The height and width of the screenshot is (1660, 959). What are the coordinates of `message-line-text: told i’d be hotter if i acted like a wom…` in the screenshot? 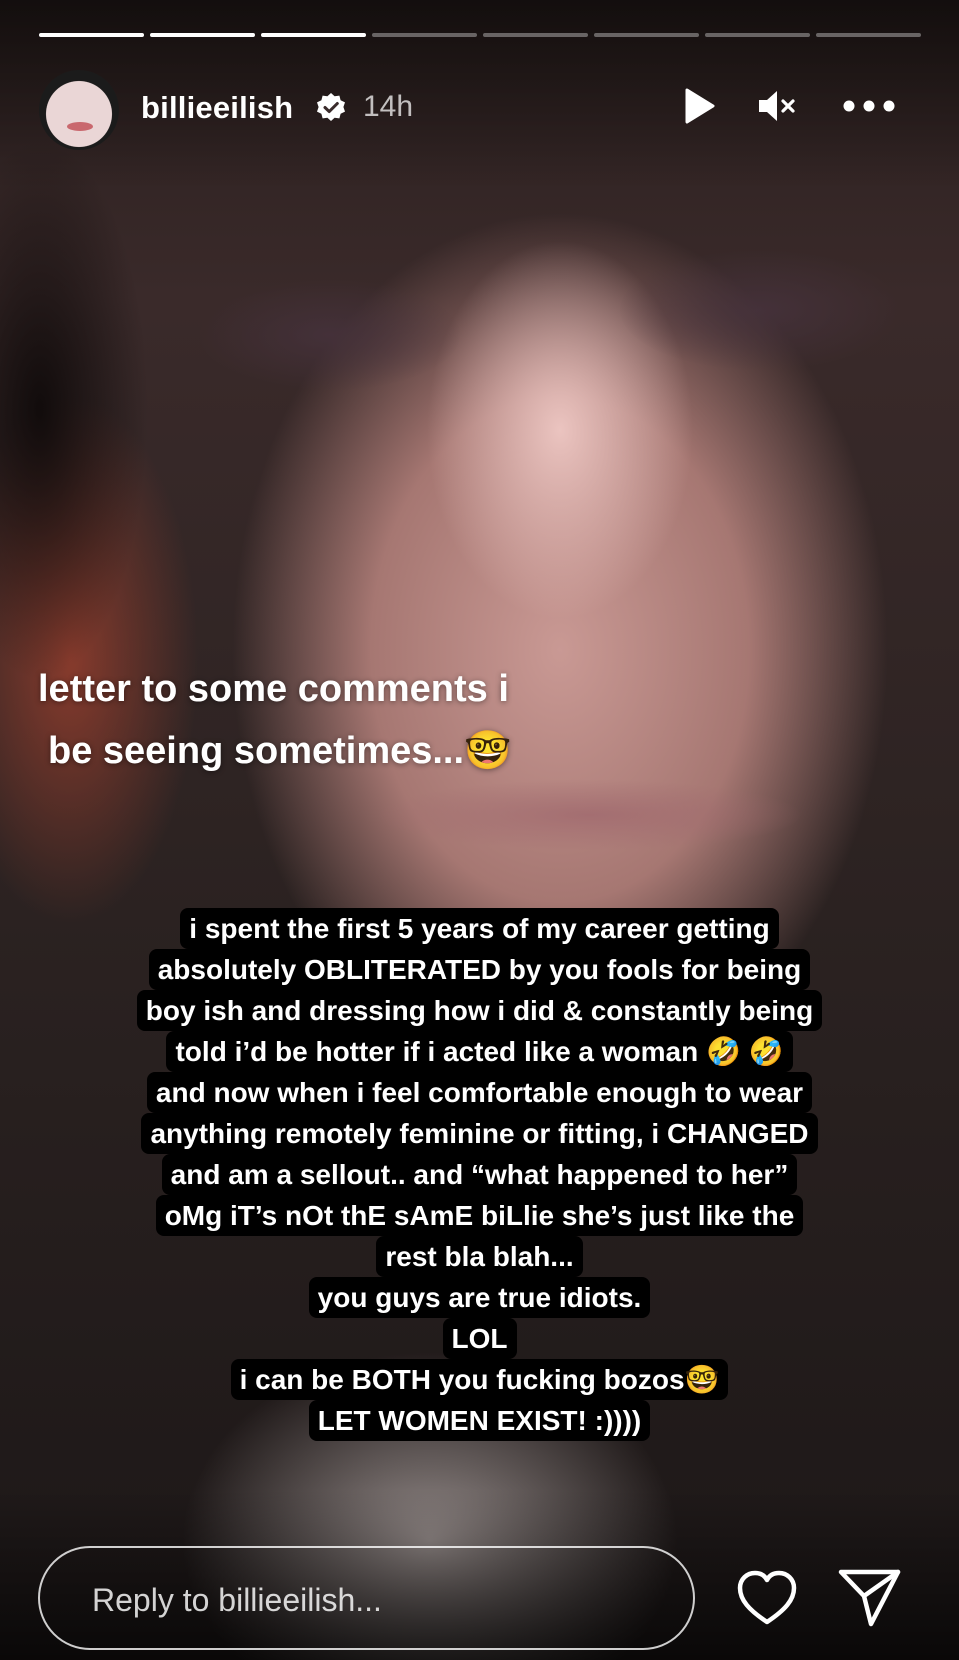 It's located at (479, 1051).